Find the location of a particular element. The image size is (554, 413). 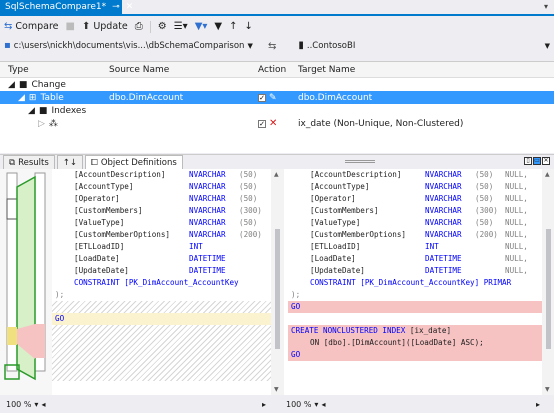

grid-header: Type Source Name Action Target Name is located at coordinates (277, 70).